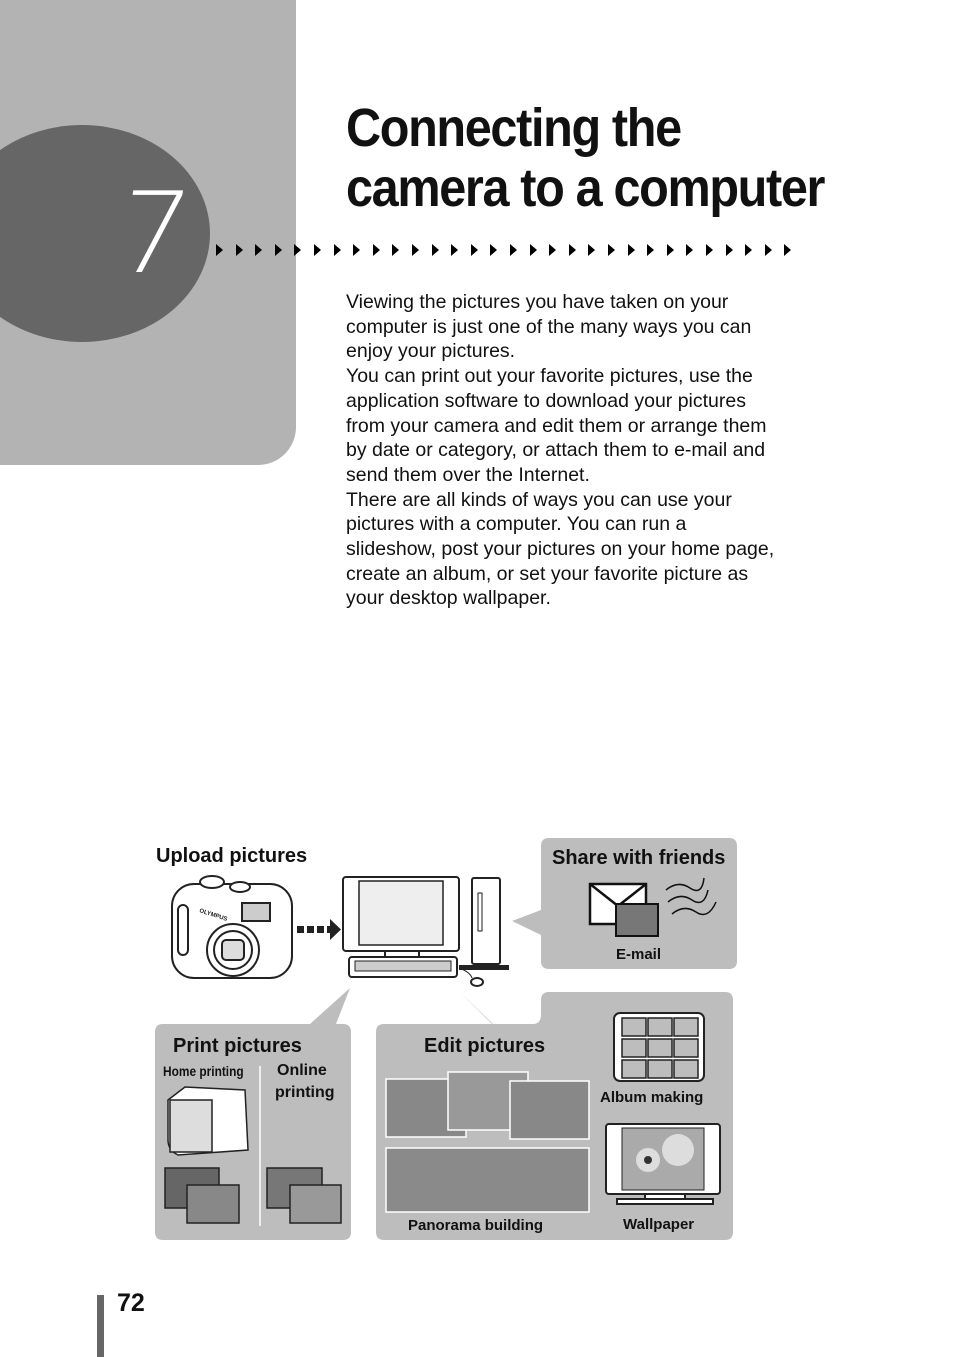 The height and width of the screenshot is (1357, 954). Describe the element at coordinates (663, 1164) in the screenshot. I see `wallpaper-monitor-icon` at that location.